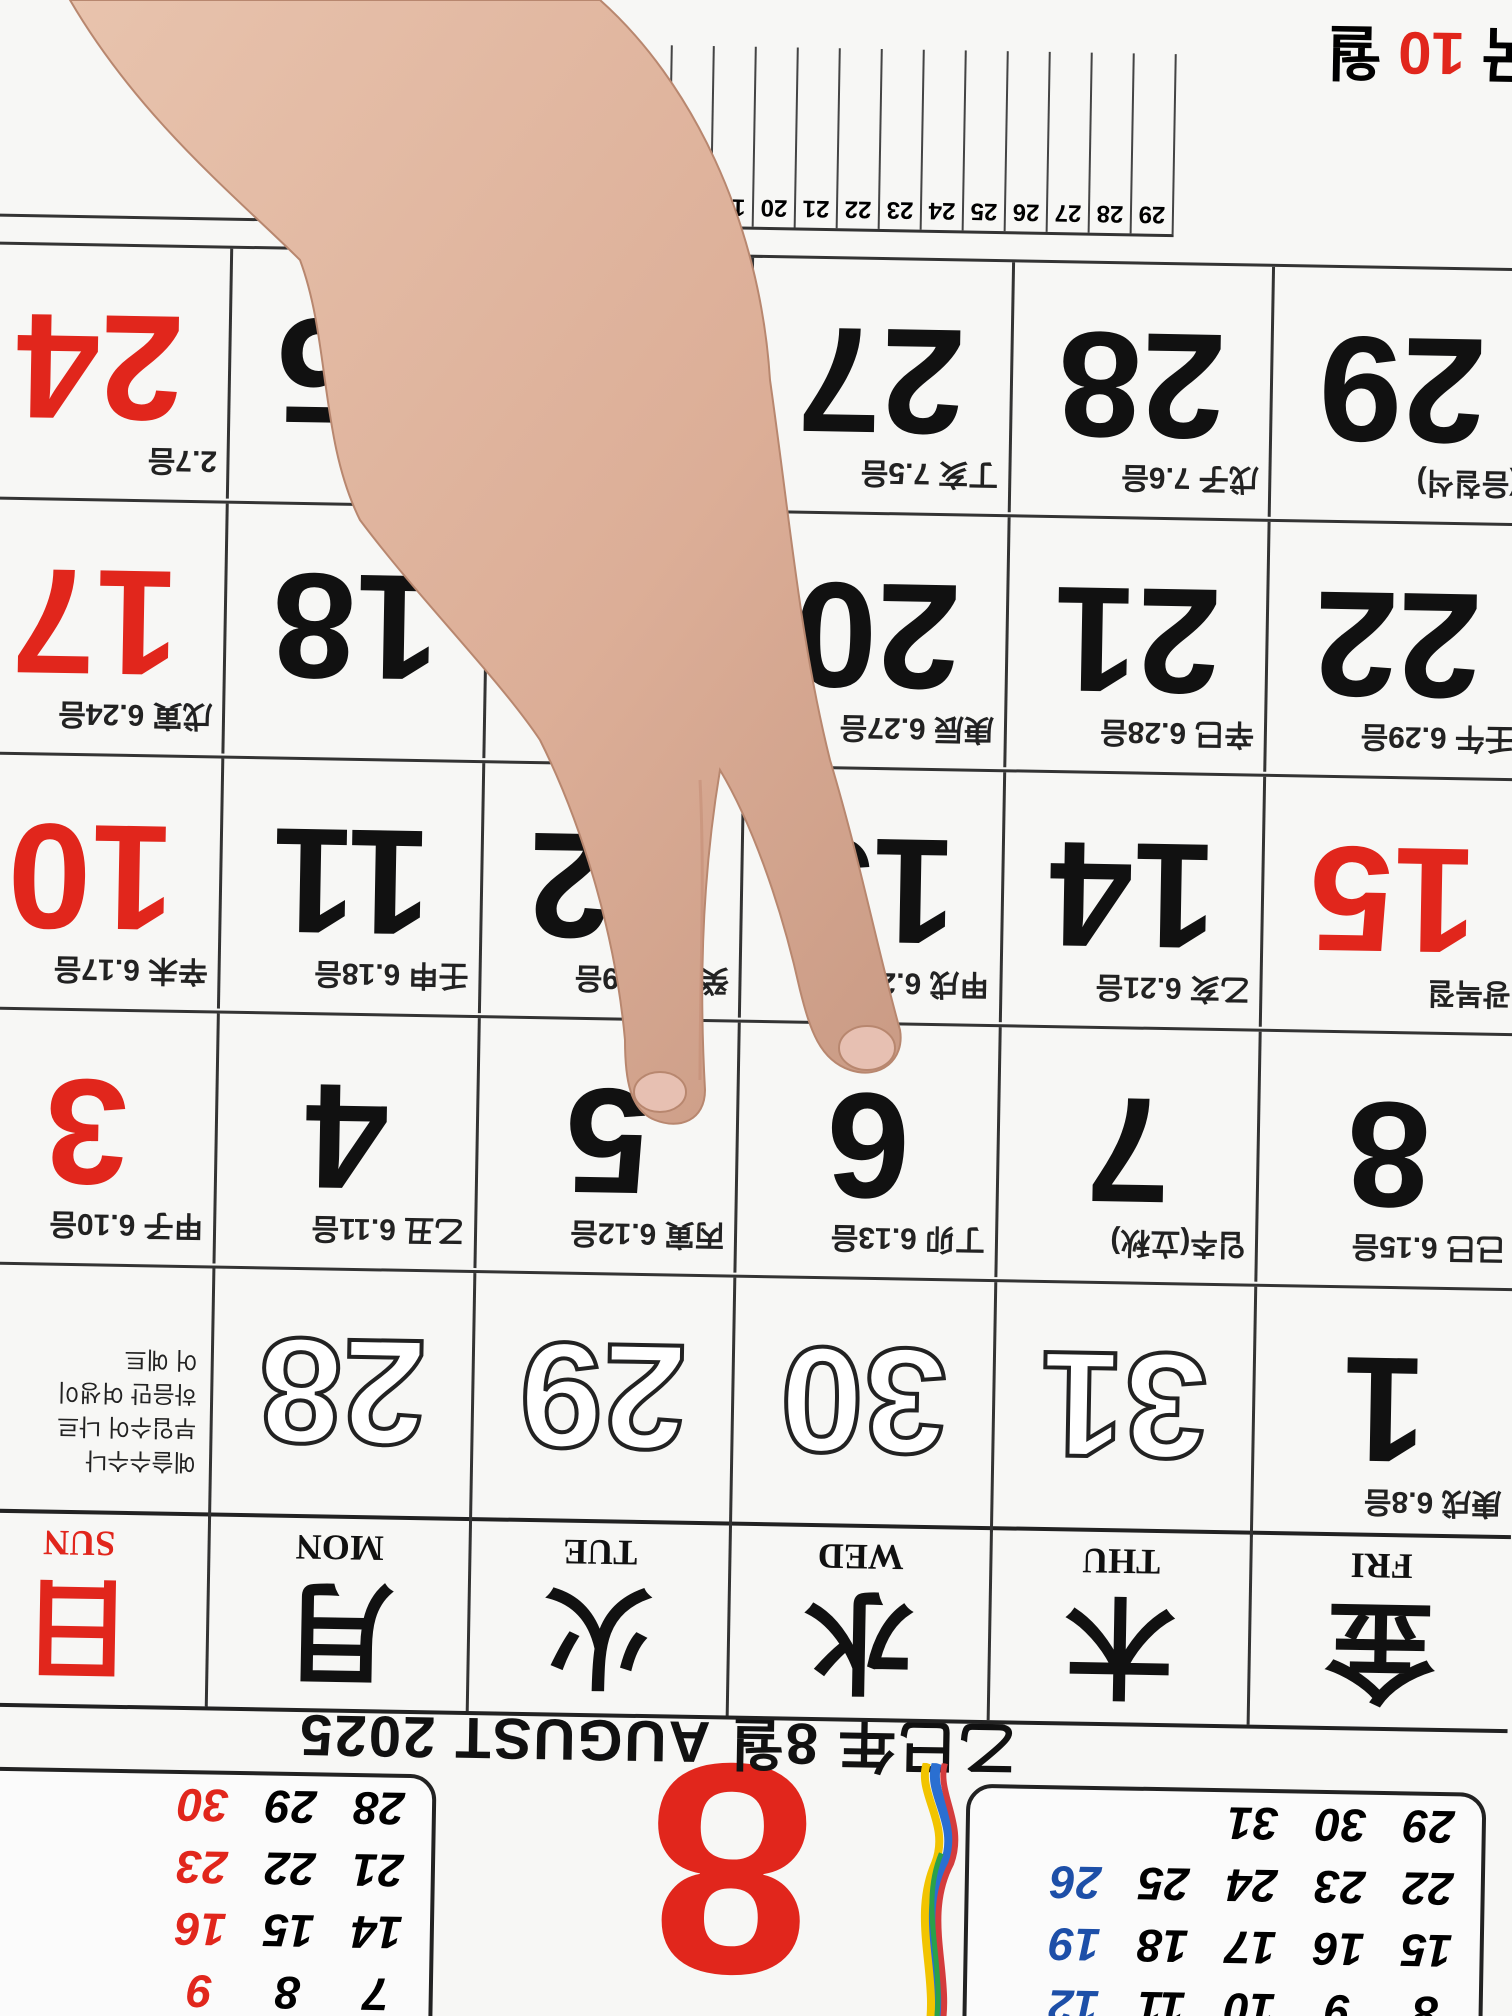 This screenshot has width=1512, height=2016. What do you see at coordinates (91, 877) in the screenshot?
I see `day-number: 10` at bounding box center [91, 877].